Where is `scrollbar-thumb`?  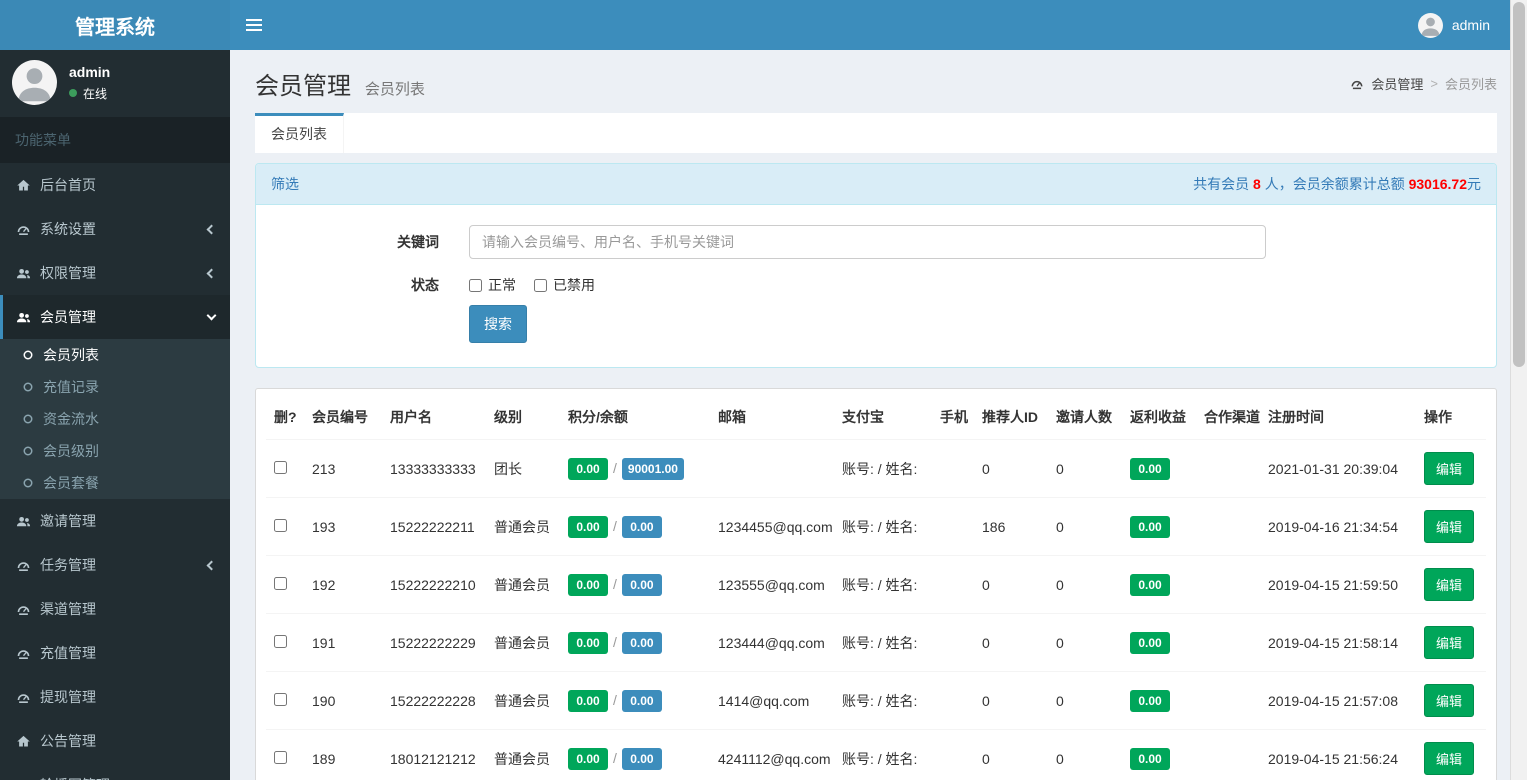 scrollbar-thumb is located at coordinates (1519, 184).